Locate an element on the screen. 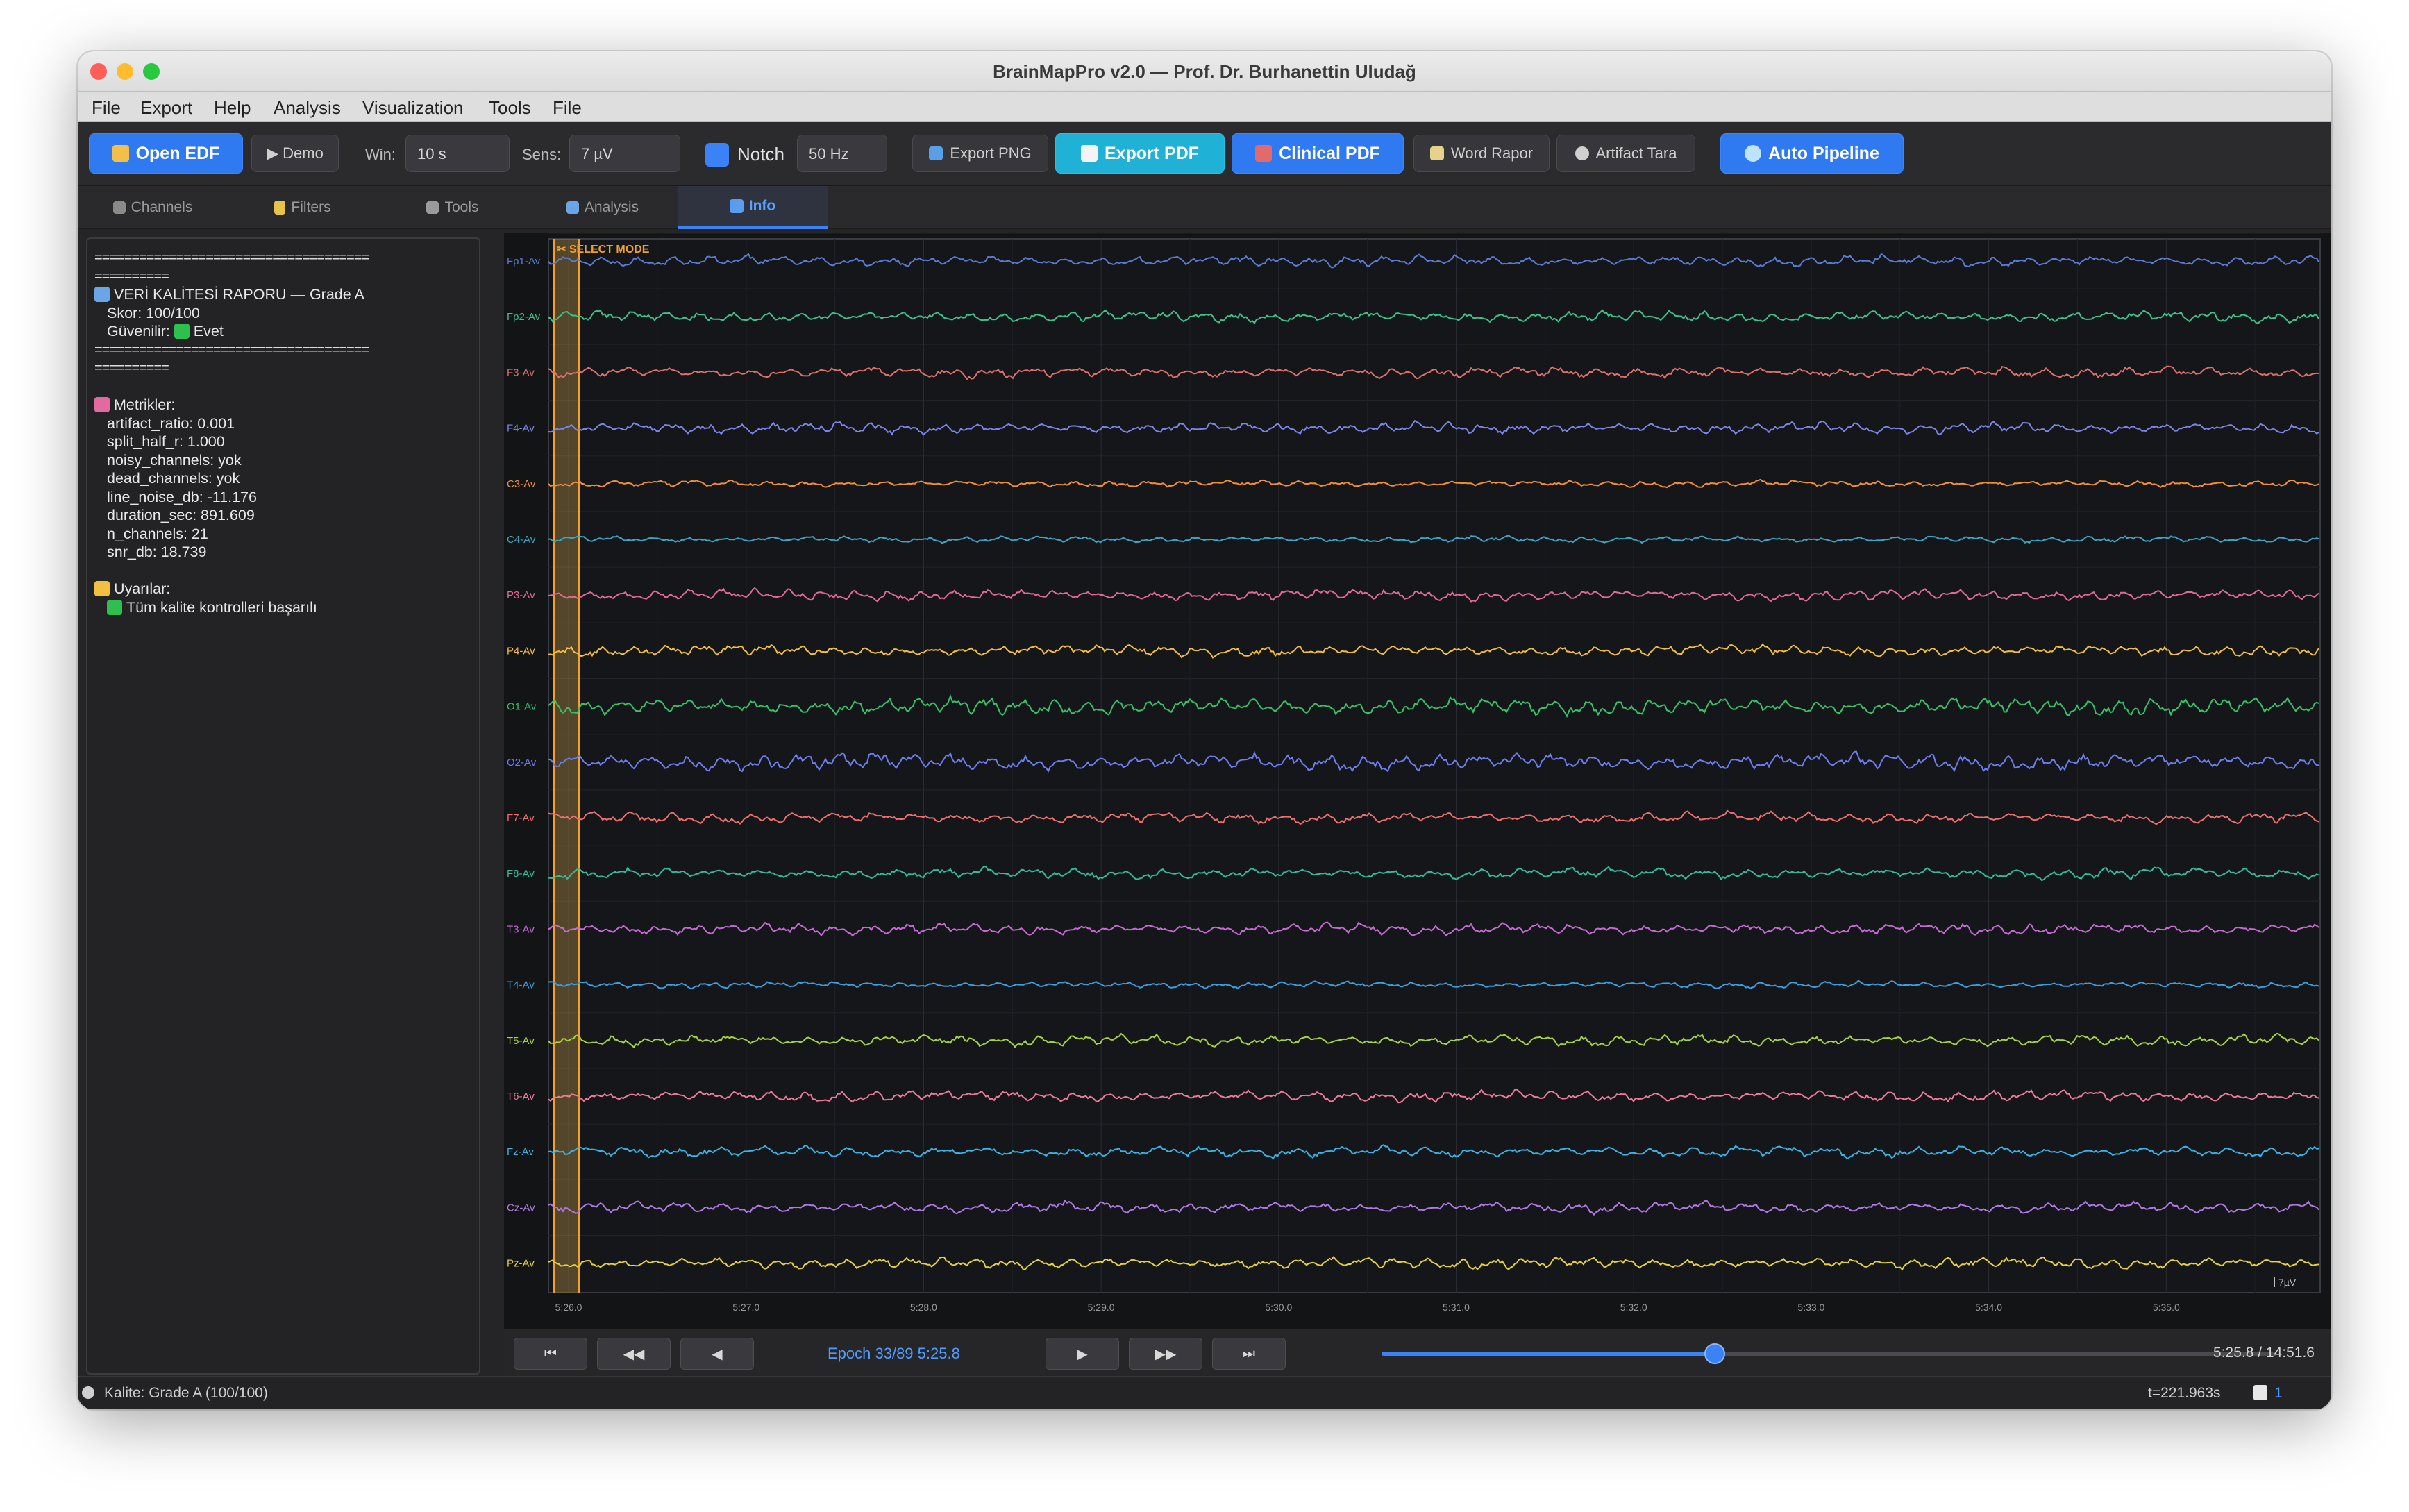 The width and height of the screenshot is (2409, 1512). clinical-pdf-button: Clinical PDF is located at coordinates (1318, 153).